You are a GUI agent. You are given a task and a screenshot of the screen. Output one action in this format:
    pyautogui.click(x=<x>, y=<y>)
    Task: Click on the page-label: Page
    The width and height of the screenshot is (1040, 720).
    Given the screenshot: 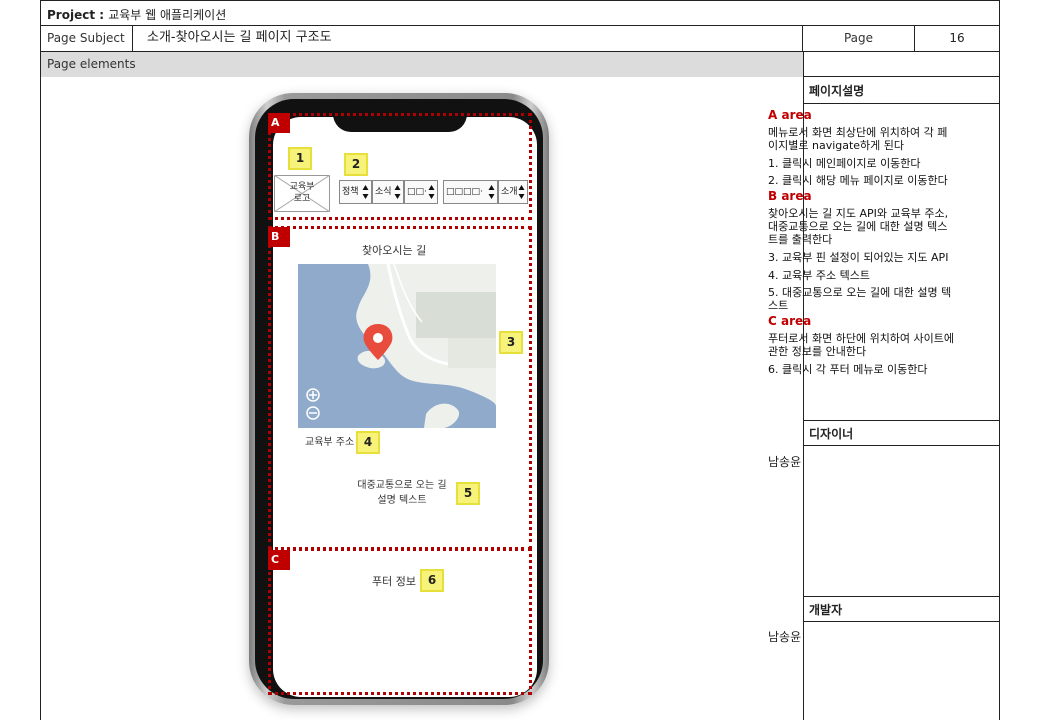 What is the action you would take?
    pyautogui.click(x=859, y=38)
    